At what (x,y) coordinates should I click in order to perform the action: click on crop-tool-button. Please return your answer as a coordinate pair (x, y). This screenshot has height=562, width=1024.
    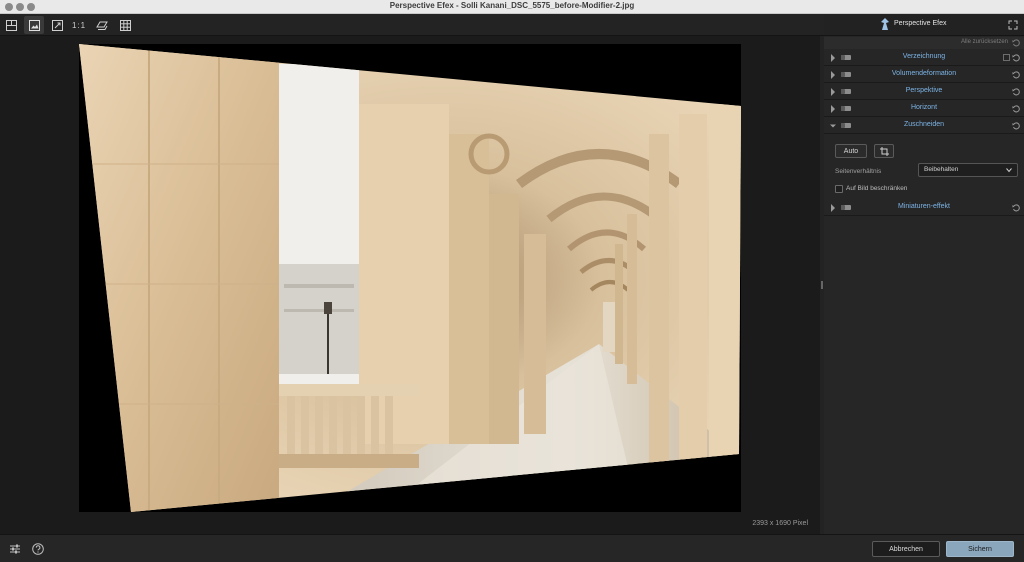
    Looking at the image, I should click on (884, 151).